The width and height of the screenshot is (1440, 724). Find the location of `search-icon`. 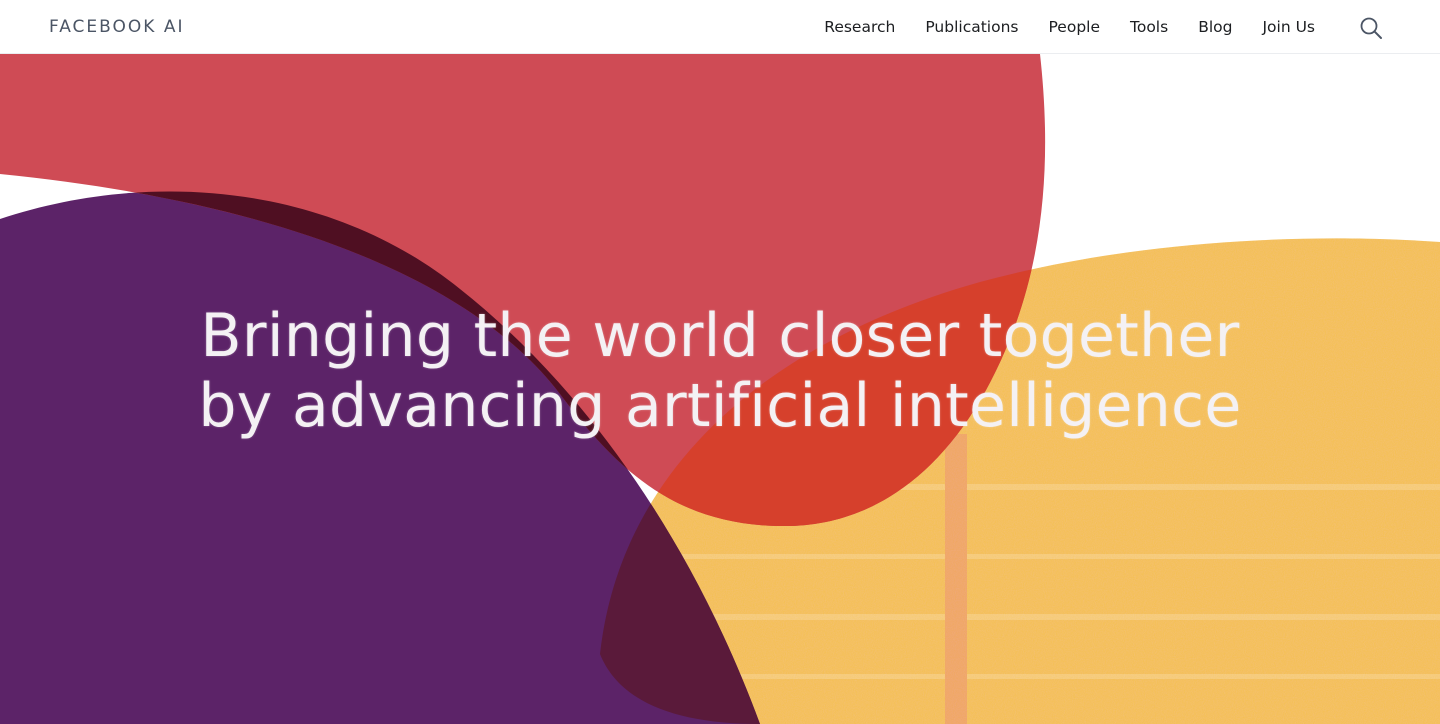

search-icon is located at coordinates (1371, 28).